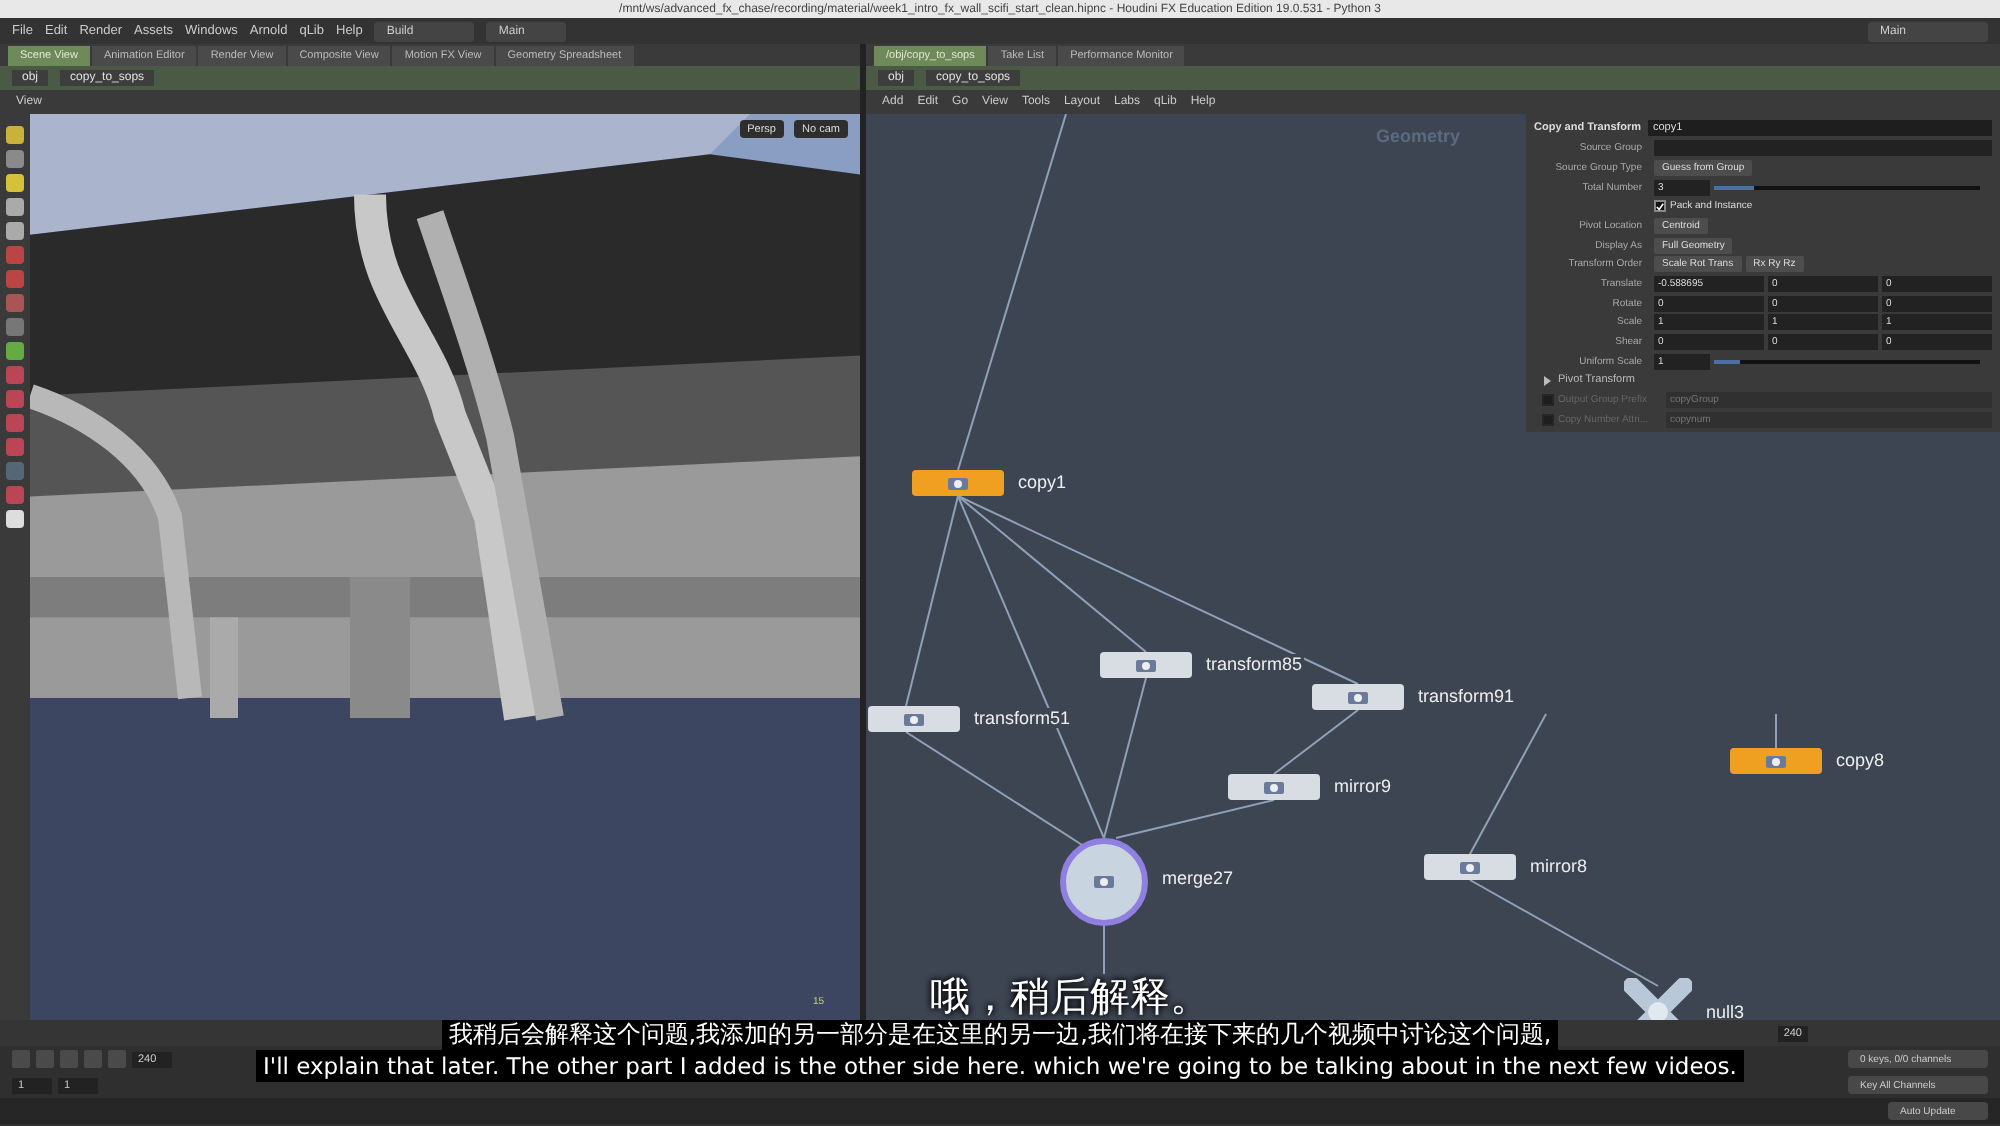  What do you see at coordinates (1254, 664) in the screenshot?
I see `node-label: transform85` at bounding box center [1254, 664].